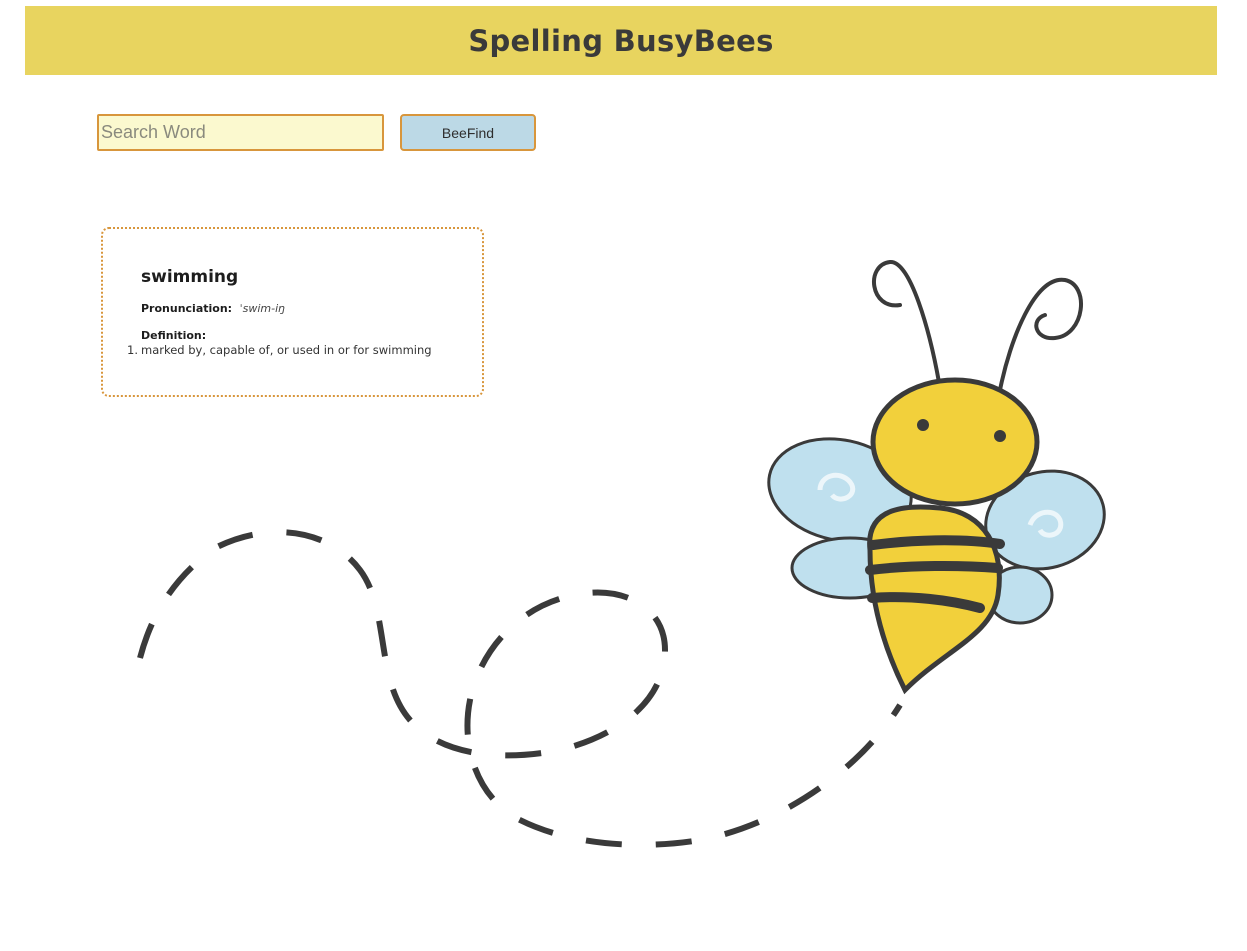 The height and width of the screenshot is (951, 1247). I want to click on bee-icon, so click(936, 477).